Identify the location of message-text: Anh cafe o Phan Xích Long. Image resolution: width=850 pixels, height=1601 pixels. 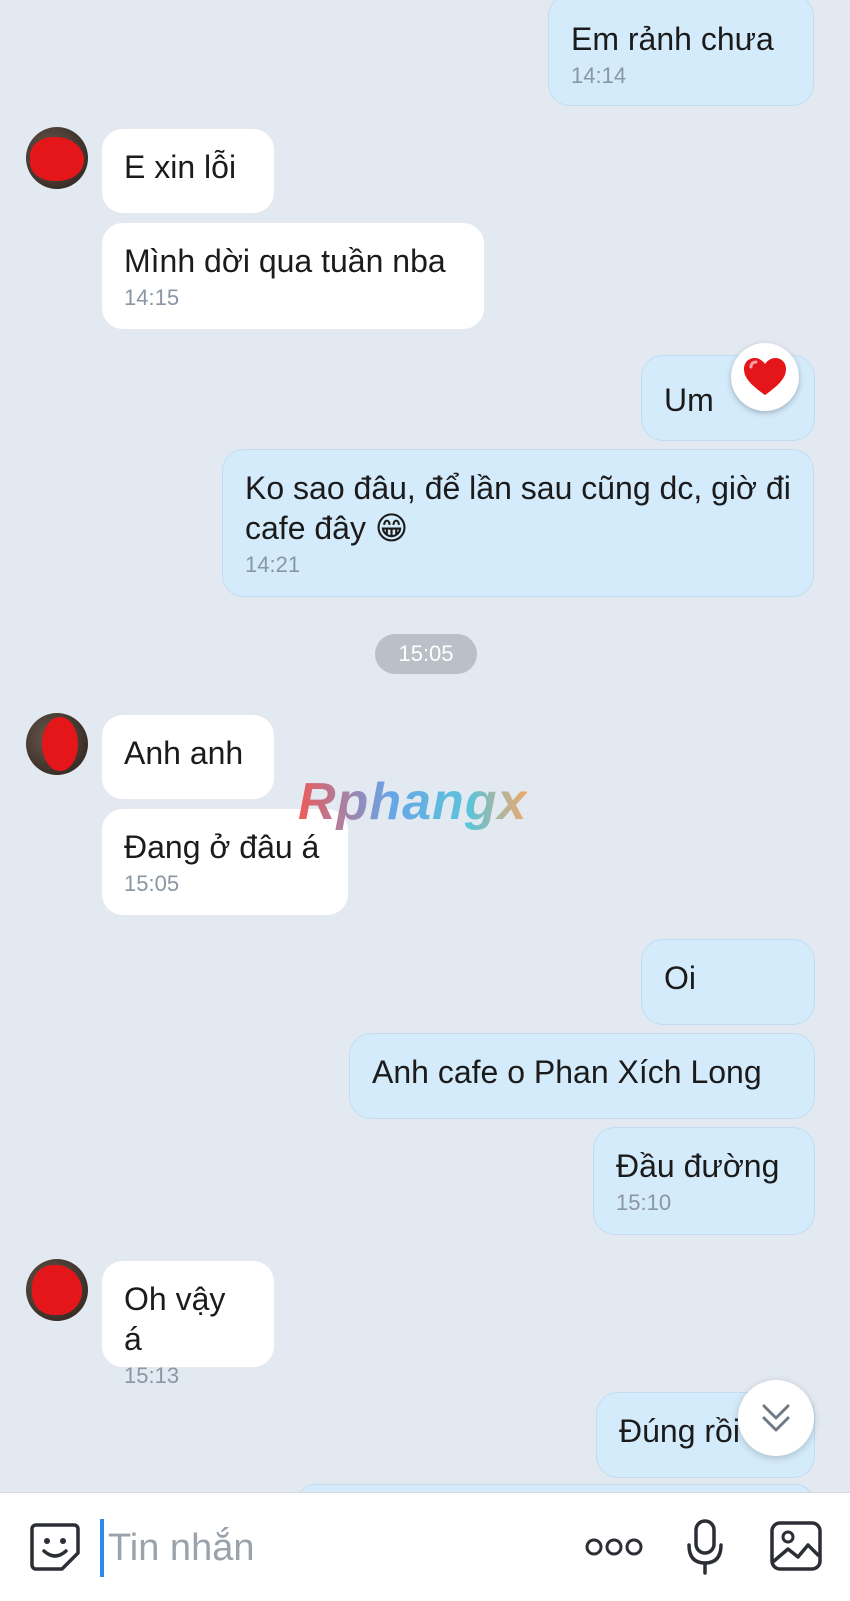
(567, 1072).